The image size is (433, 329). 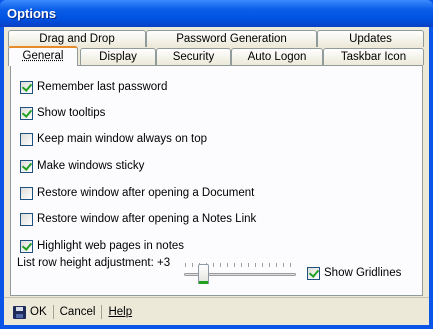 I want to click on tab-taskbar-icon: Taskbar Icon, so click(x=373, y=56).